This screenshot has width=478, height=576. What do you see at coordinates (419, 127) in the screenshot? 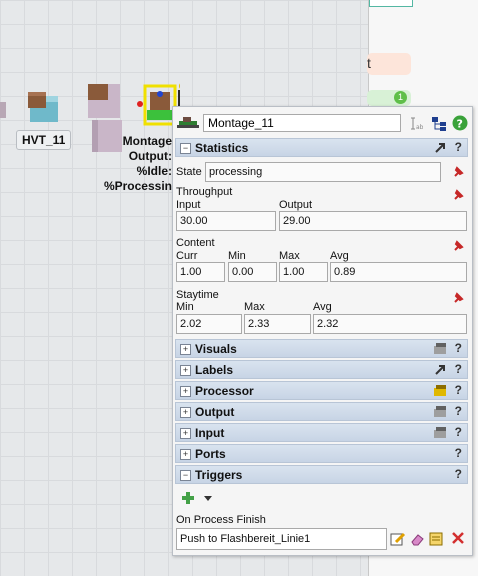
I see `svg-text: ab` at bounding box center [419, 127].